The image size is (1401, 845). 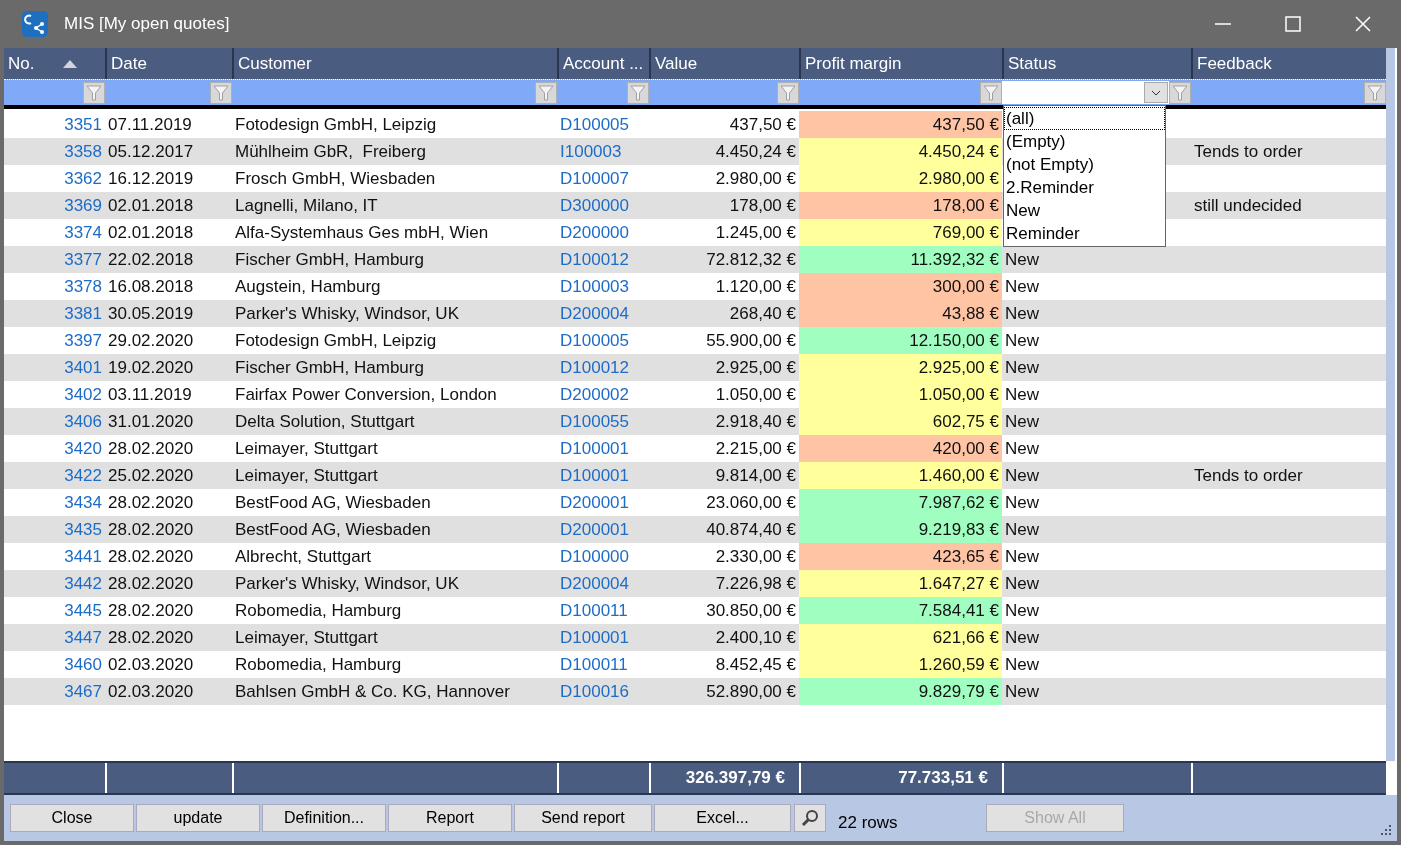 What do you see at coordinates (1084, 164) in the screenshot?
I see `dropdown-option: (not Empty)` at bounding box center [1084, 164].